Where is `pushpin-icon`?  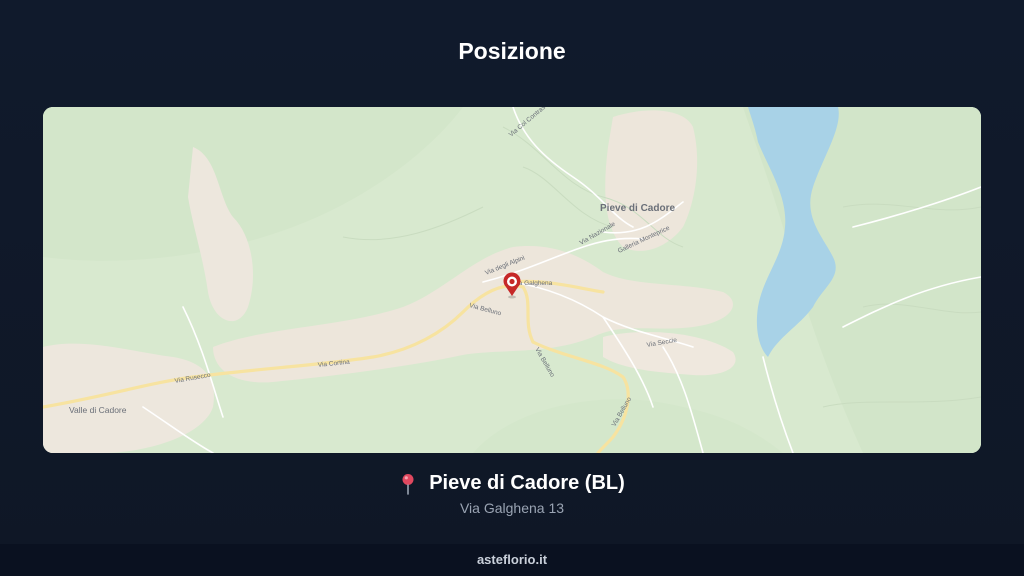
pushpin-icon is located at coordinates (408, 484).